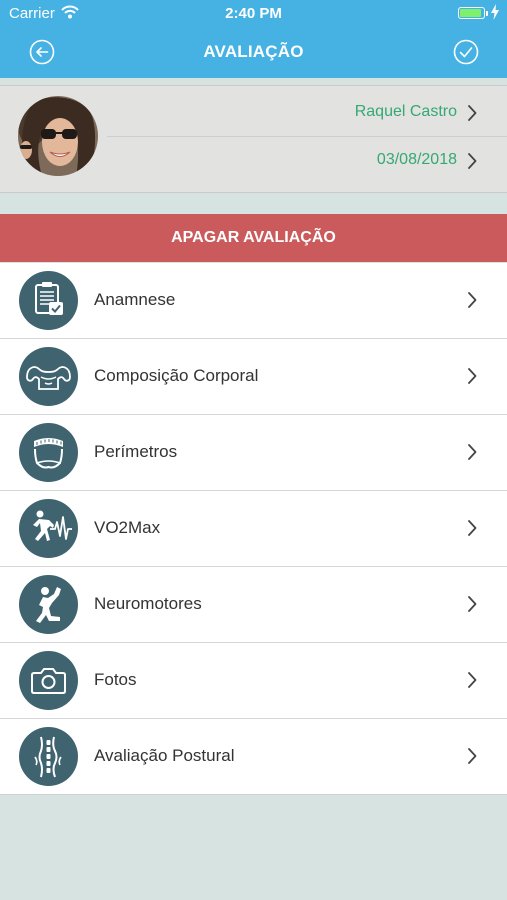 The width and height of the screenshot is (507, 900). I want to click on status-bar: Carrier 2:40 PM, so click(253, 14).